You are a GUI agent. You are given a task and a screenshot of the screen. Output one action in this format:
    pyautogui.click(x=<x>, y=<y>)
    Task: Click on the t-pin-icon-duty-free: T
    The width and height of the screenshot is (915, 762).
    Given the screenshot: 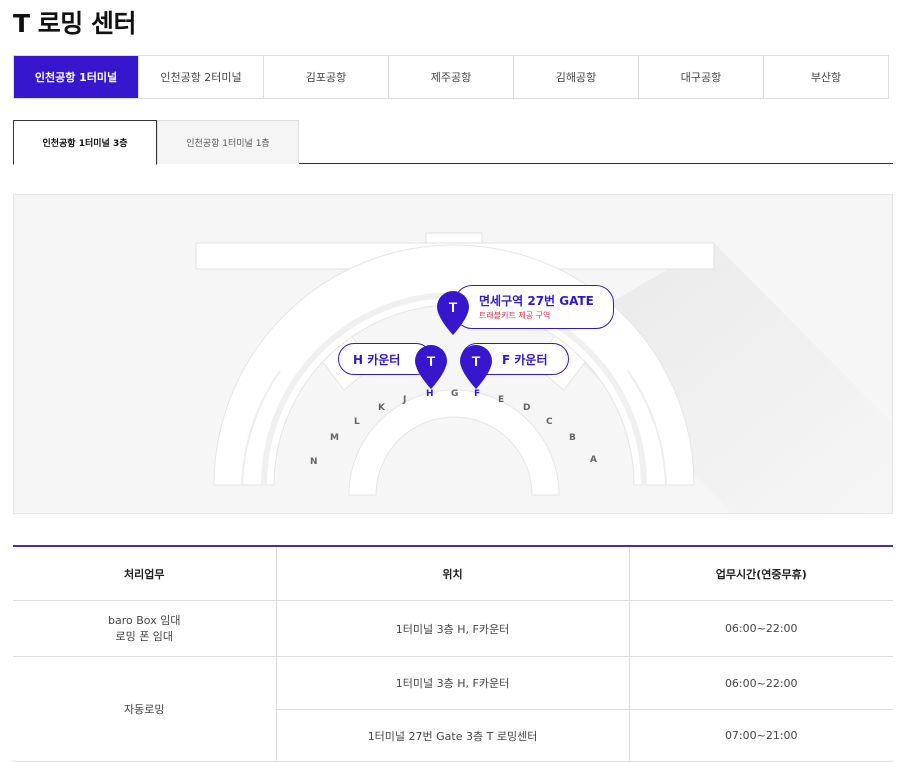 What is the action you would take?
    pyautogui.click(x=453, y=313)
    